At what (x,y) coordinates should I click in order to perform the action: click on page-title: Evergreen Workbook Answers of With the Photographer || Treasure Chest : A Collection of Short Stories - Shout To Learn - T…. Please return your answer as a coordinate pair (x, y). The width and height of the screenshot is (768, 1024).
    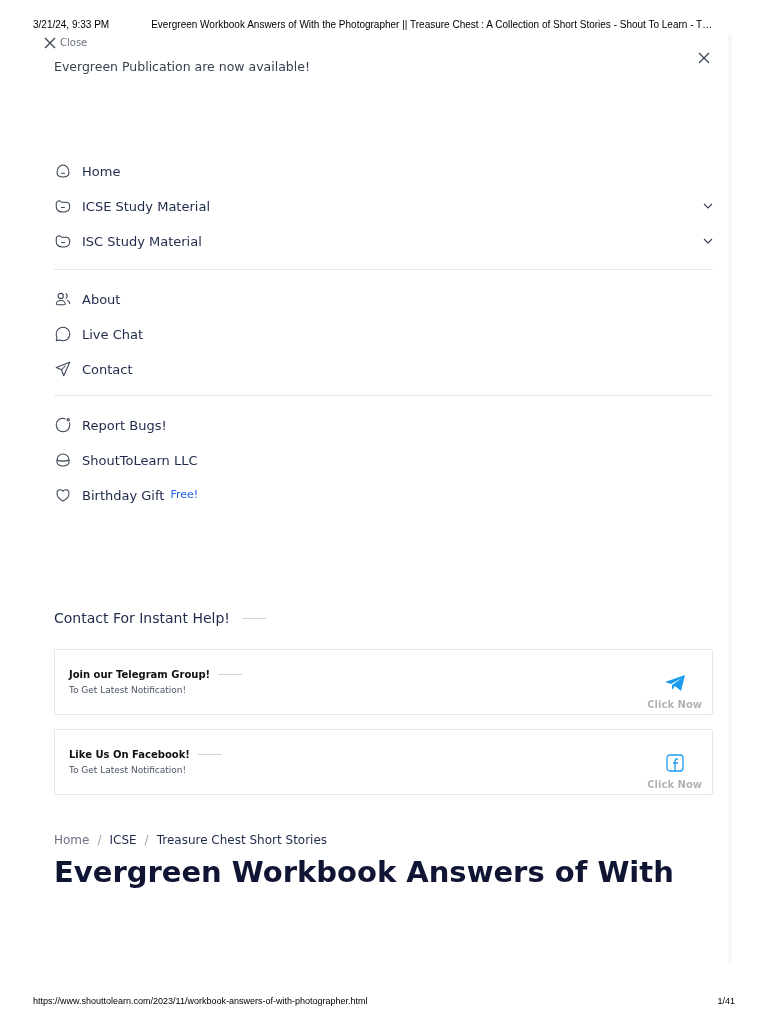
    Looking at the image, I should click on (432, 24).